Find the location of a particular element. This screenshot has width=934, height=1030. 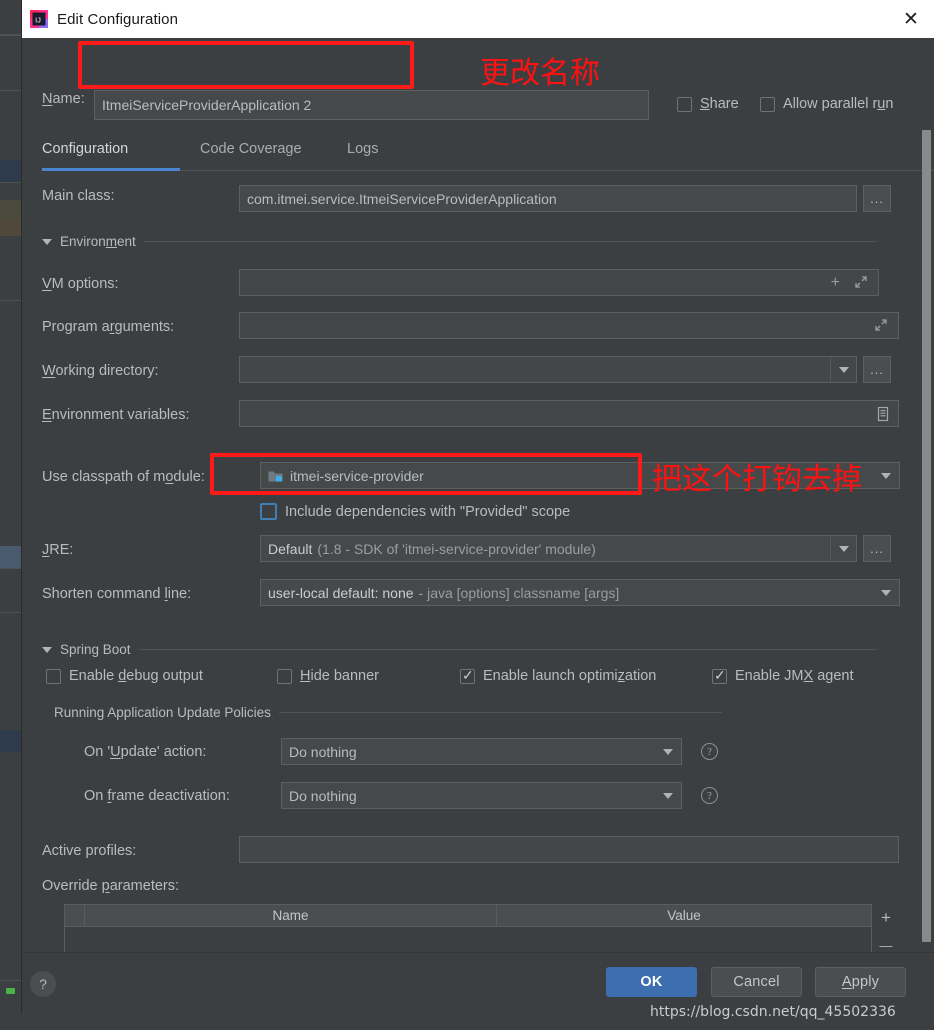

intellij-idea-icon: IJ is located at coordinates (39, 19).